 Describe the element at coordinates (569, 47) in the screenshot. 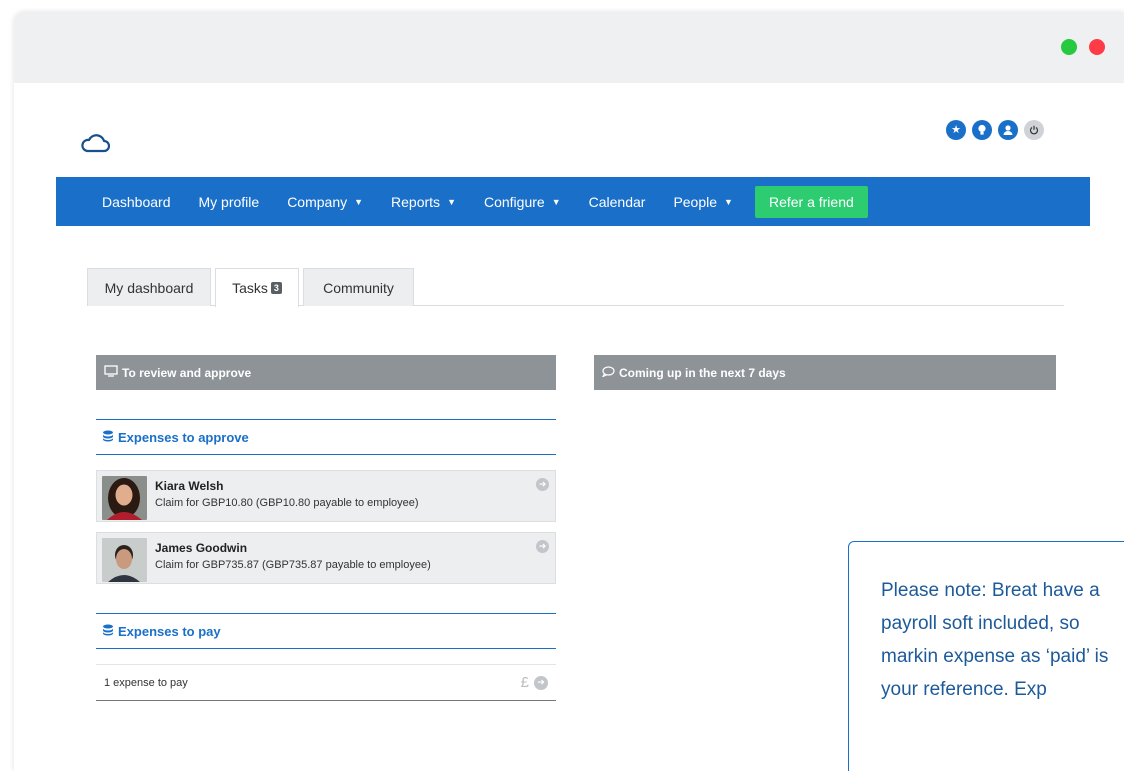

I see `title-bar` at that location.